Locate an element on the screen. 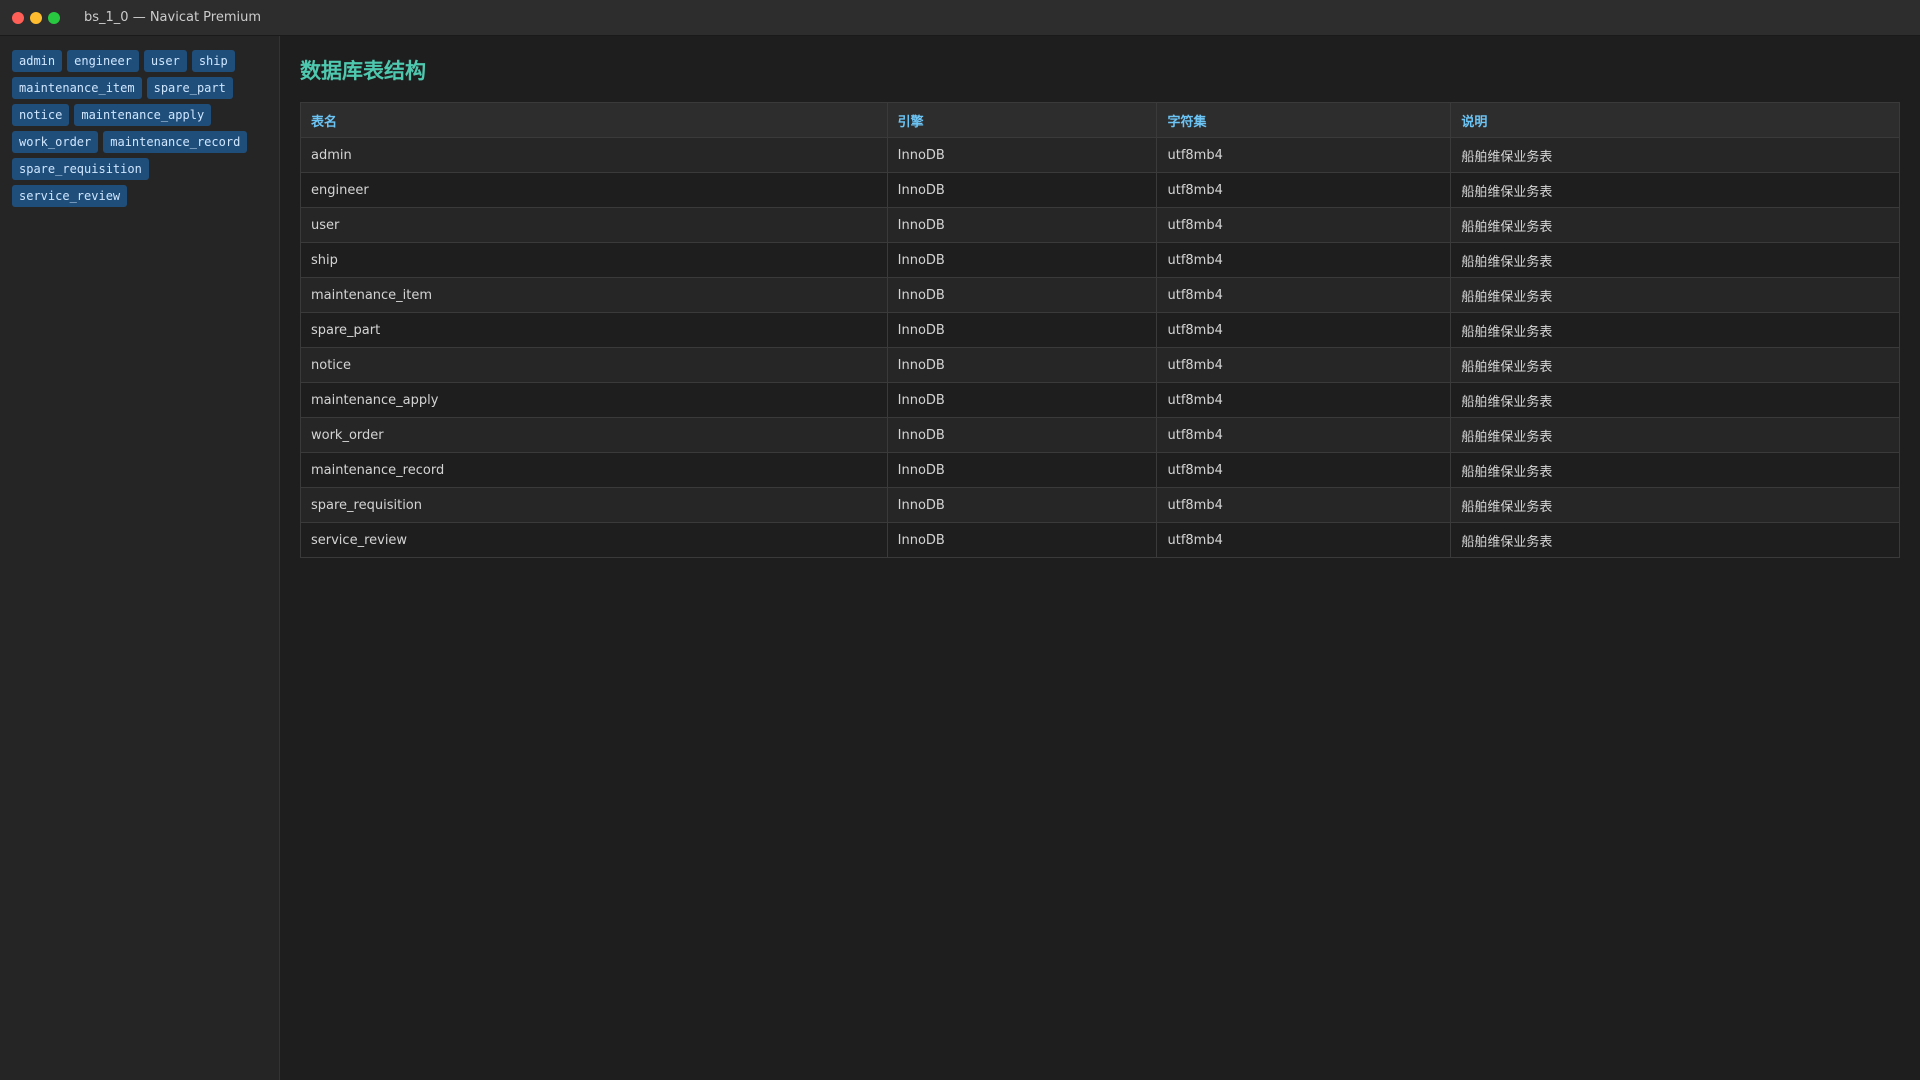 This screenshot has width=1920, height=1080. cell-table-name: maintenance_record is located at coordinates (594, 470).